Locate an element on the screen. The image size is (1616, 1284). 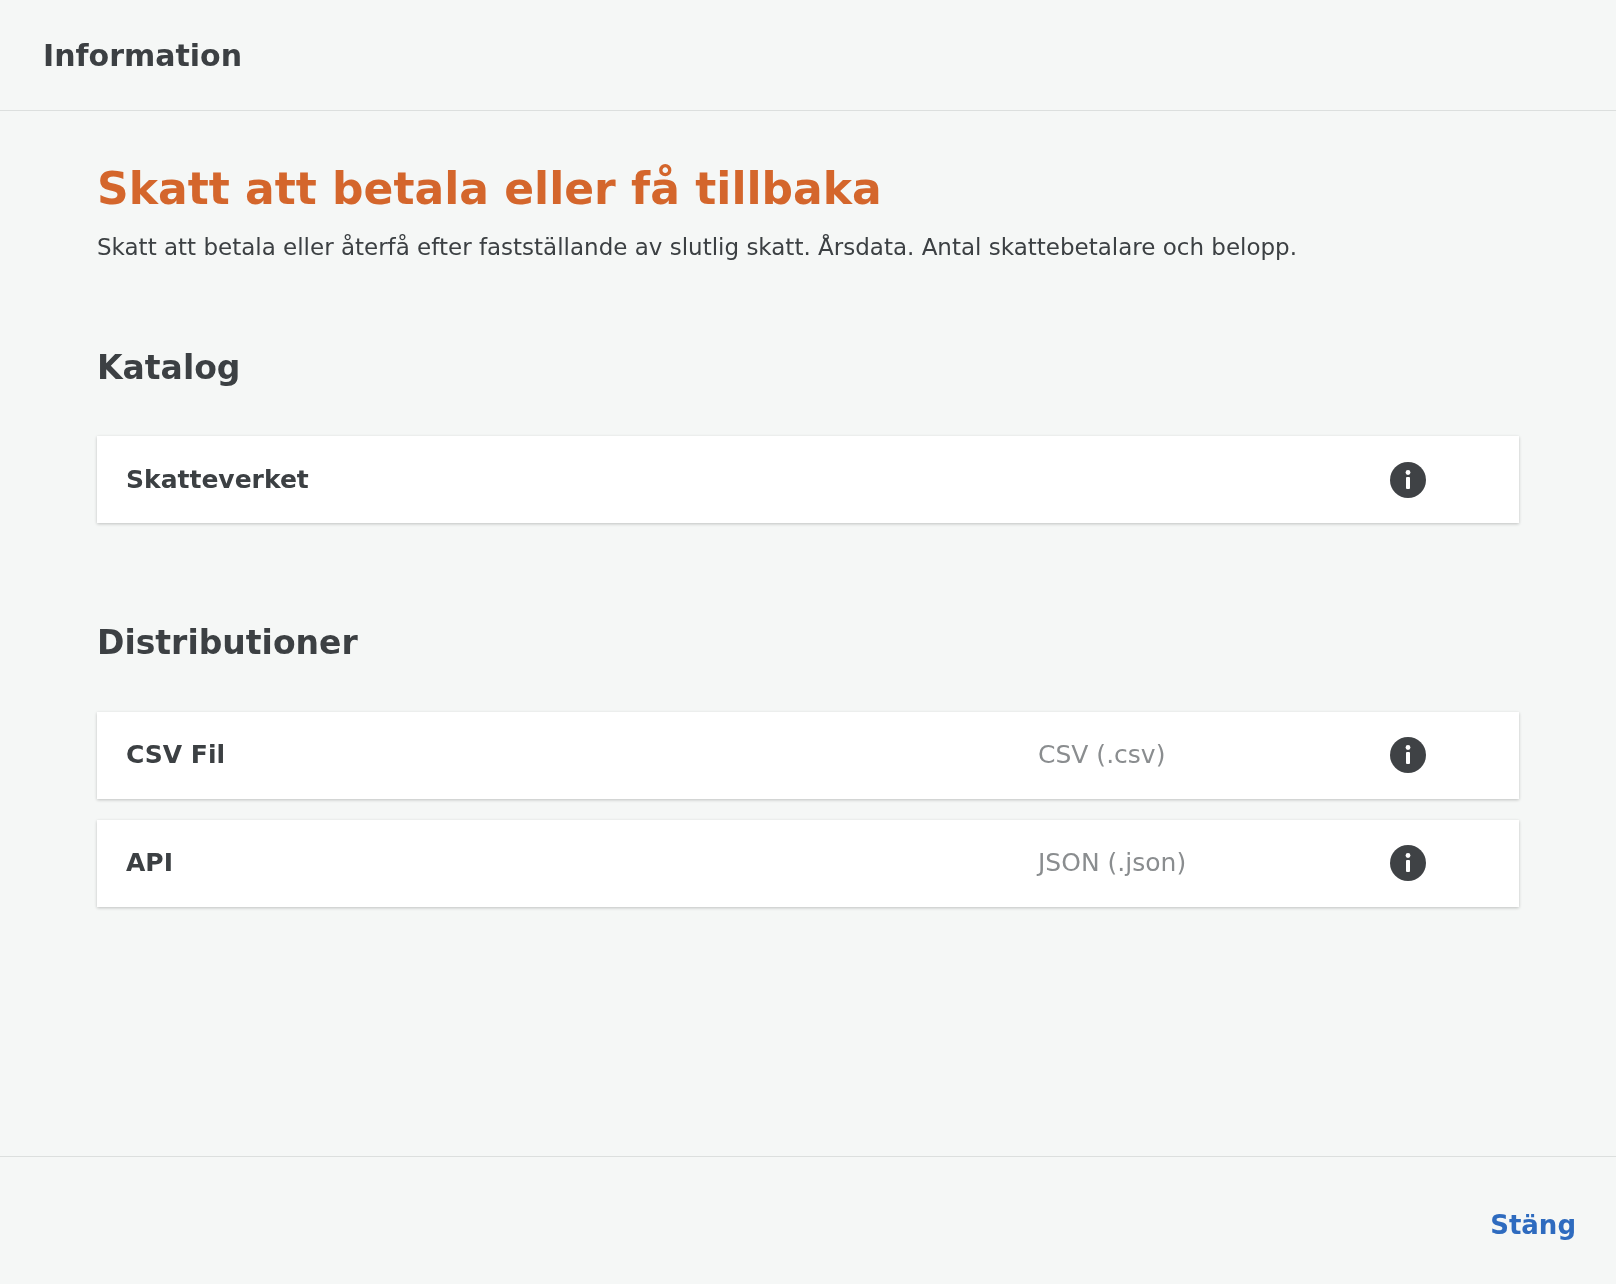
catalog-card: Skatteverket is located at coordinates (808, 479).